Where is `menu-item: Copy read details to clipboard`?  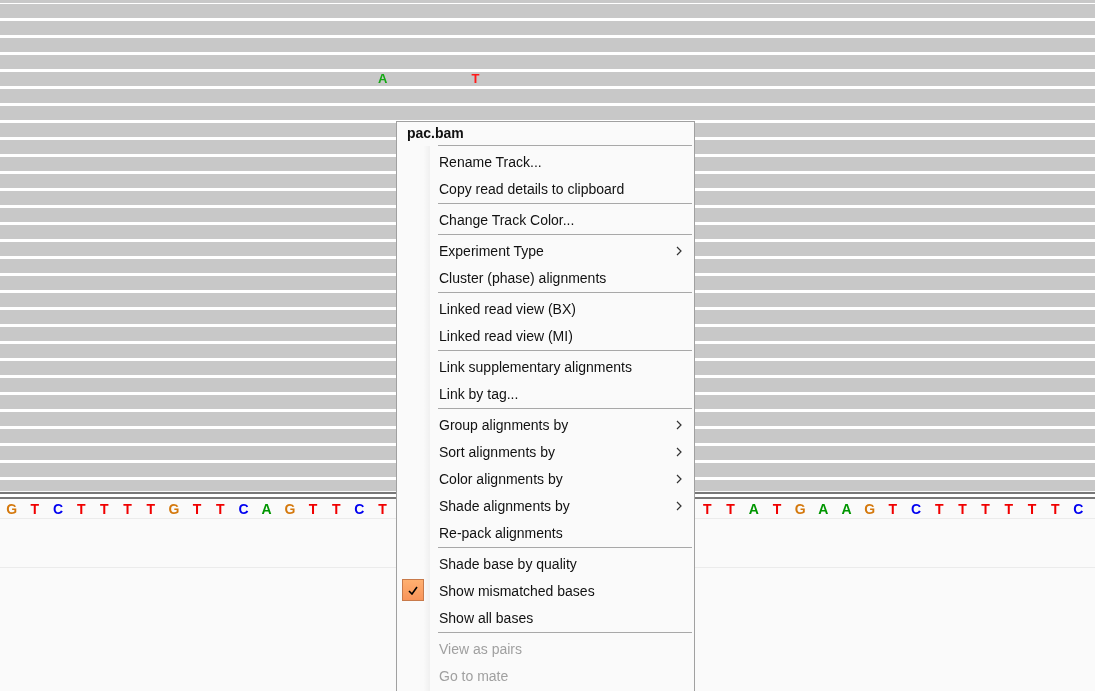
menu-item: Copy read details to clipboard is located at coordinates (545, 188).